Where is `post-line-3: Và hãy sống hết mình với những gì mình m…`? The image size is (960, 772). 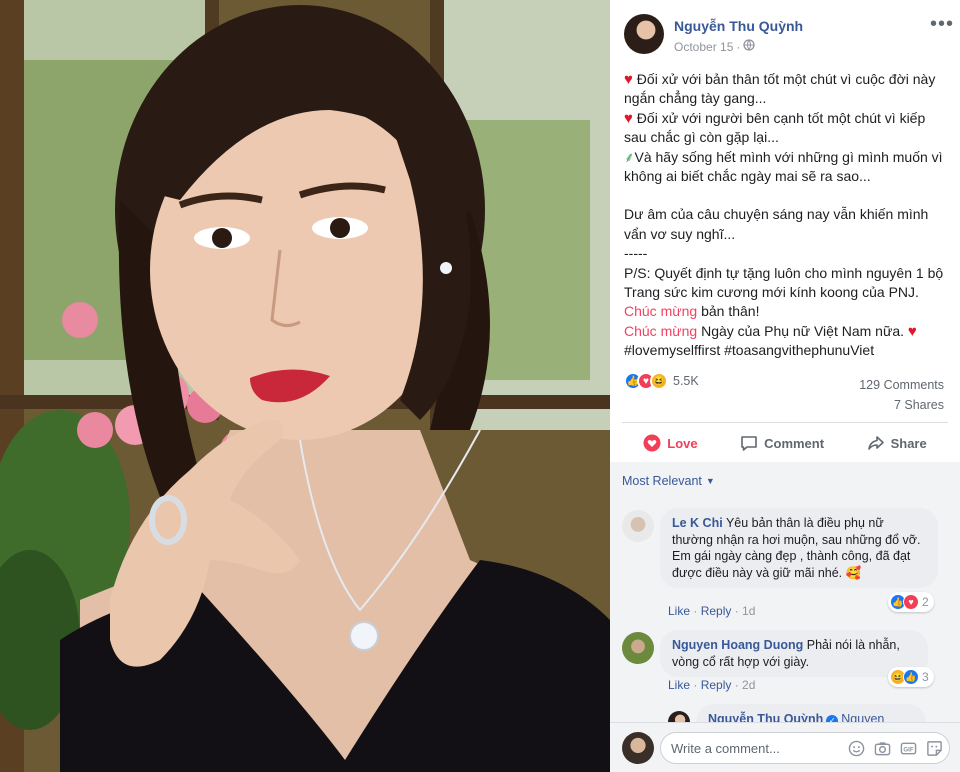 post-line-3: Và hãy sống hết mình với những gì mình m… is located at coordinates (785, 166).